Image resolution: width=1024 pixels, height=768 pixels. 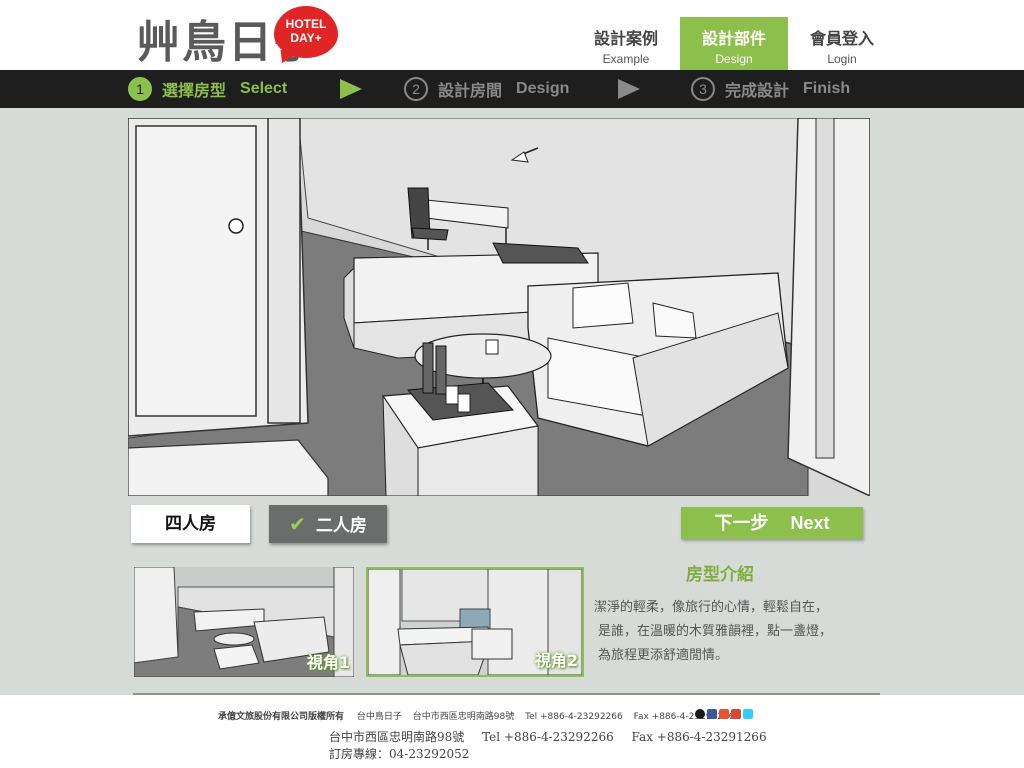 What do you see at coordinates (397, 737) in the screenshot?
I see `contact-address: 台中市西區忠明南路98號` at bounding box center [397, 737].